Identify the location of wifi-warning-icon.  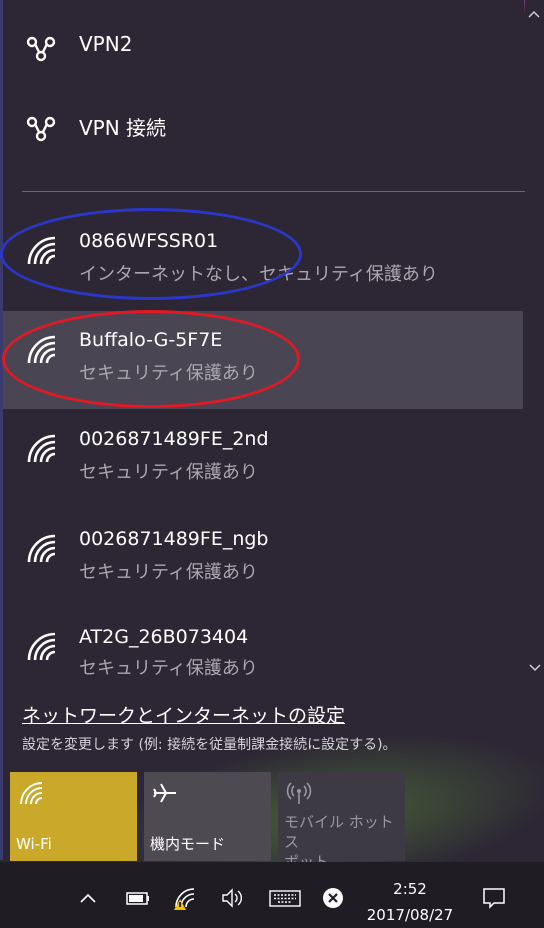
(186, 898).